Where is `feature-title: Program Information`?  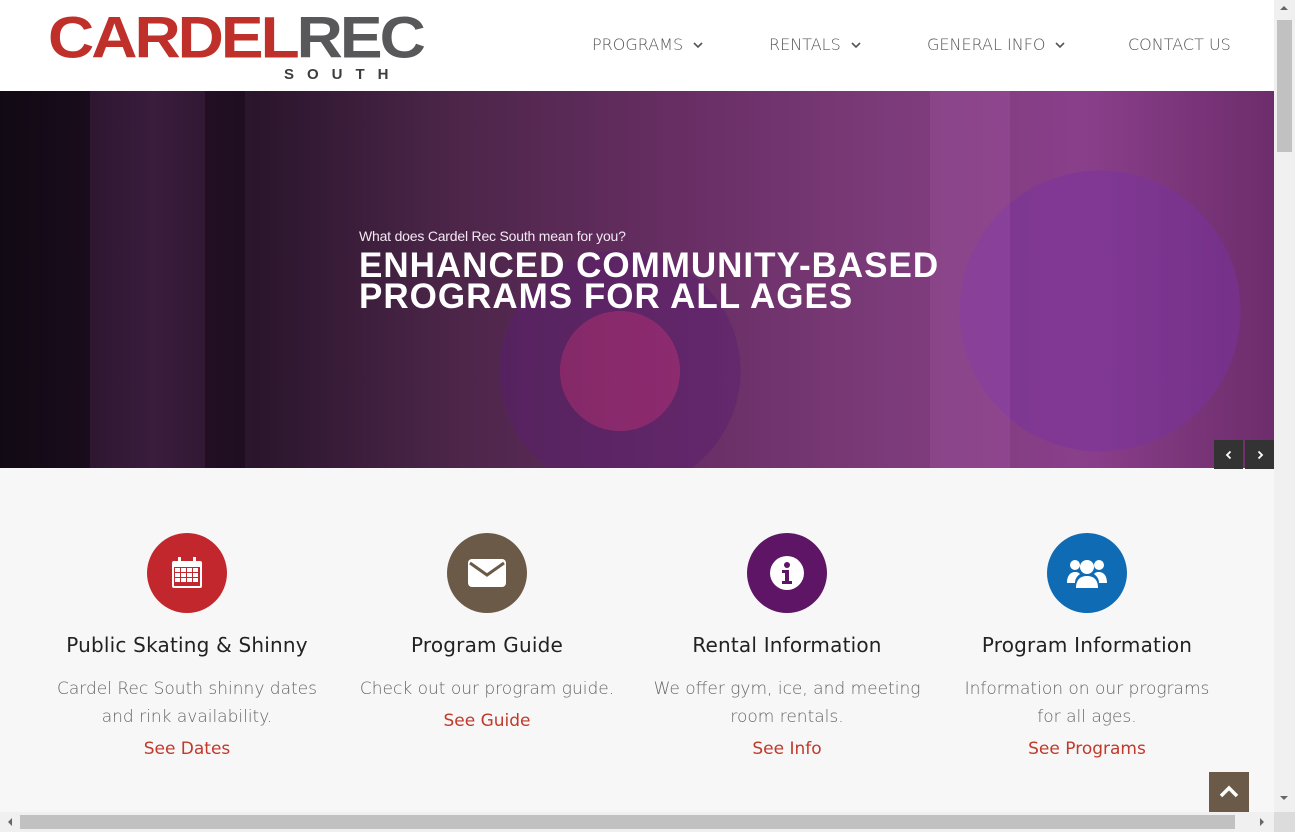 feature-title: Program Information is located at coordinates (1087, 645).